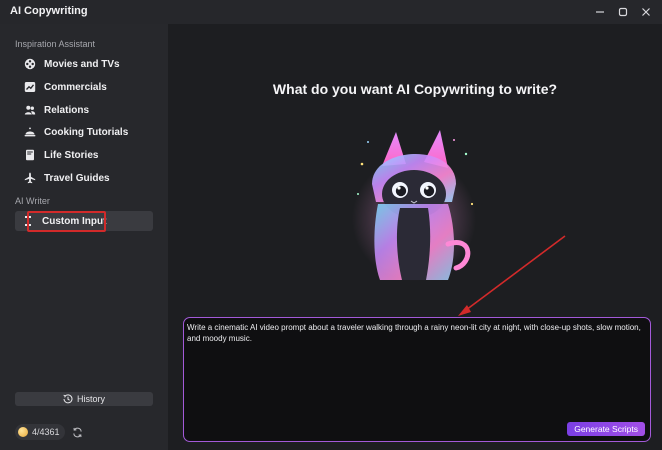 The image size is (662, 450). What do you see at coordinates (331, 12) in the screenshot?
I see `title-bar: AI Copywriting` at bounding box center [331, 12].